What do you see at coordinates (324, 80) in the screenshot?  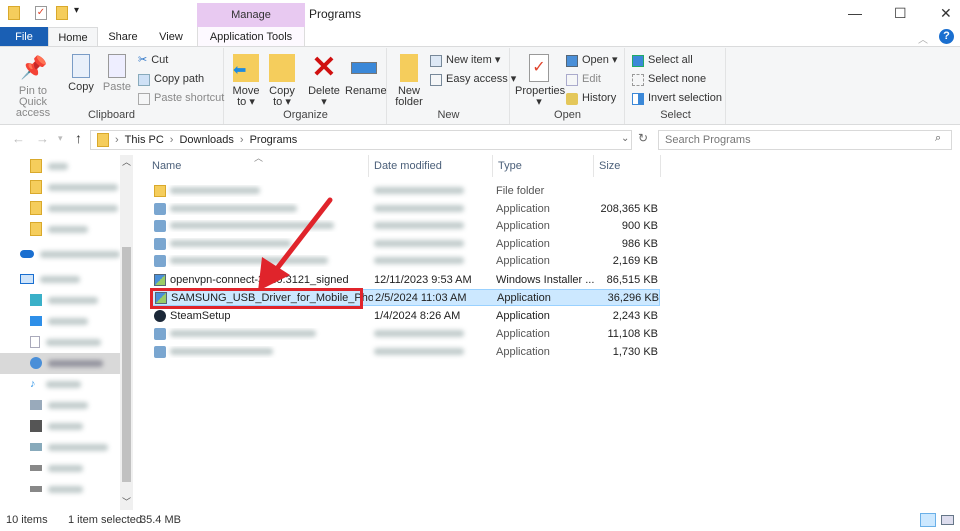 I see `delete-button: ✕ Delete ▾` at bounding box center [324, 80].